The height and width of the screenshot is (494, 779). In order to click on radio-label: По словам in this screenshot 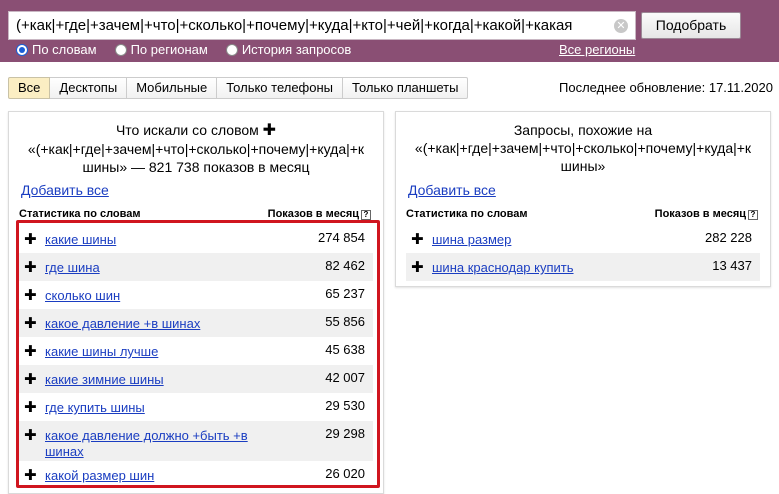, I will do `click(64, 49)`.